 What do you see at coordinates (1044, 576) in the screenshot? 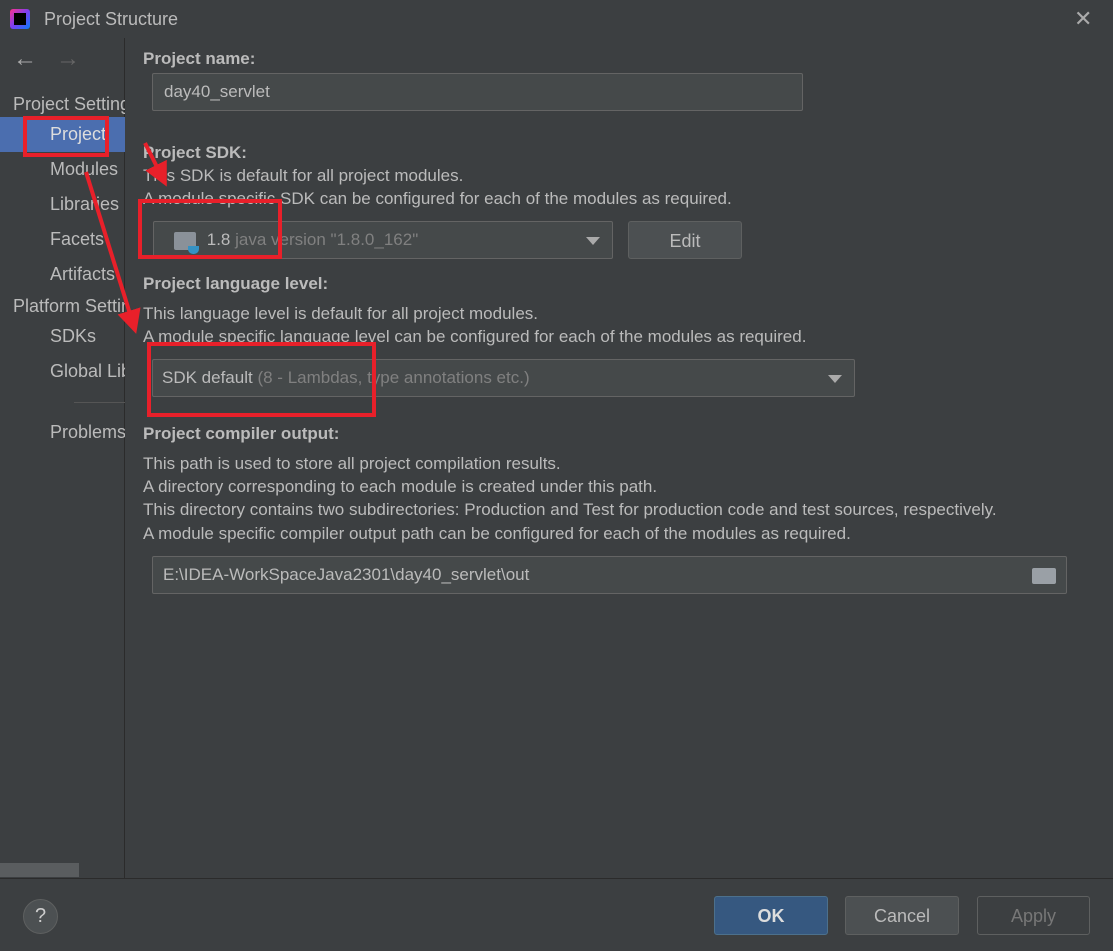
I see `browse-folder-icon` at bounding box center [1044, 576].